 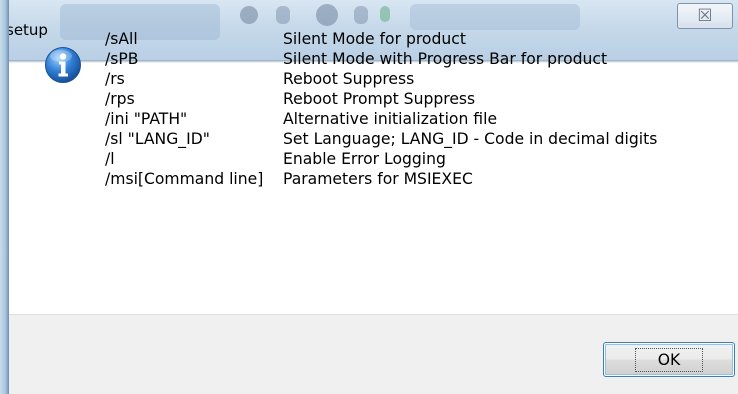 I want to click on option-description: Reboot Prompt Suppress, so click(x=379, y=99).